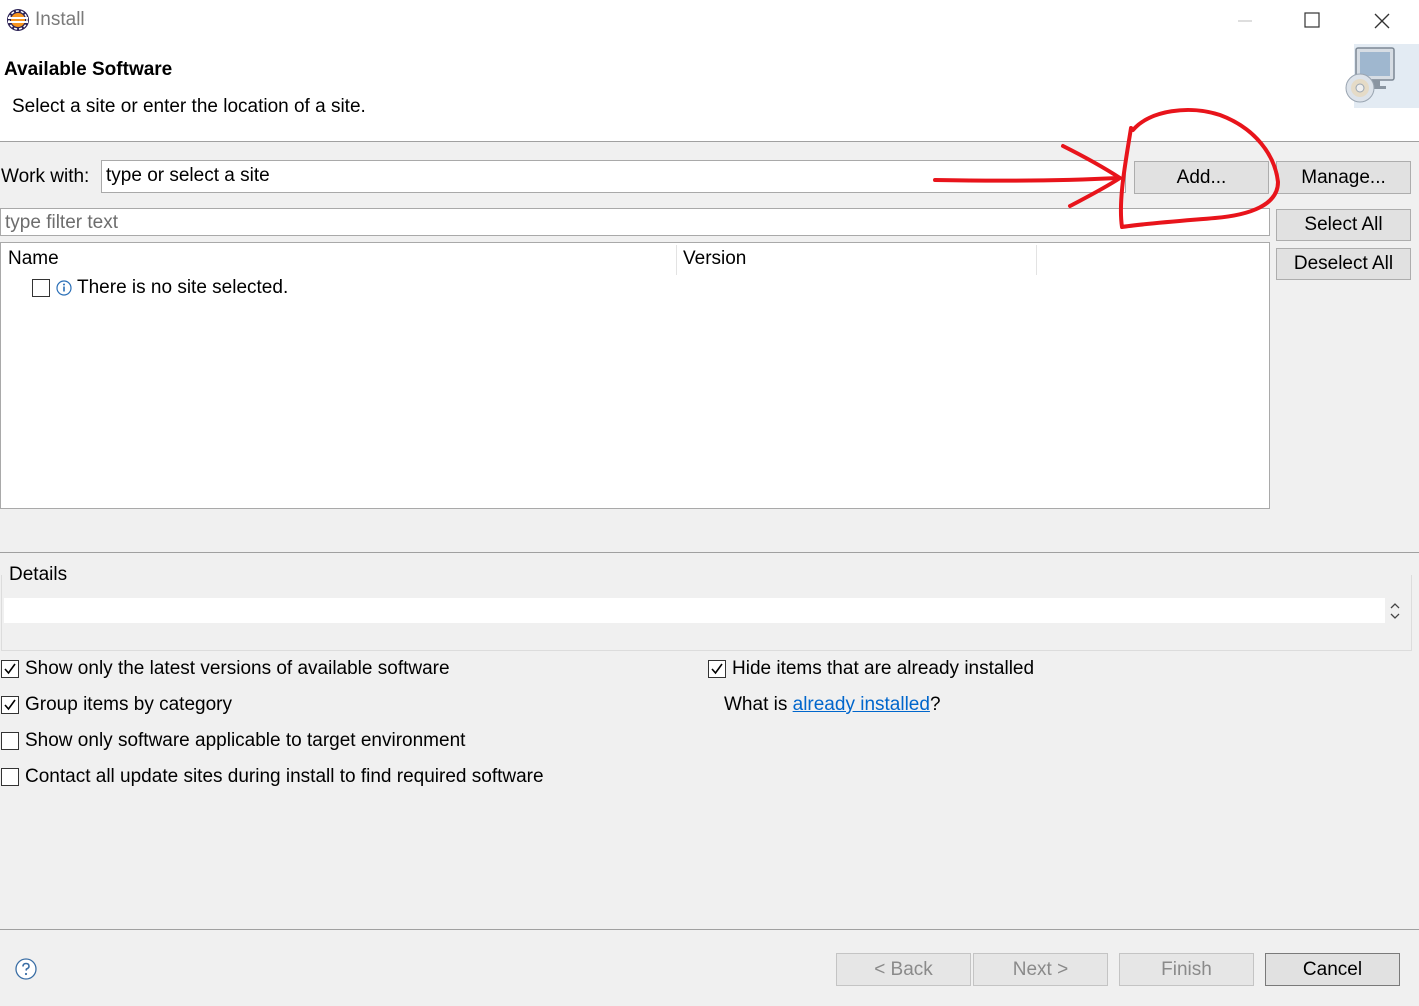 The height and width of the screenshot is (1006, 1419). Describe the element at coordinates (64, 288) in the screenshot. I see `info-icon` at that location.